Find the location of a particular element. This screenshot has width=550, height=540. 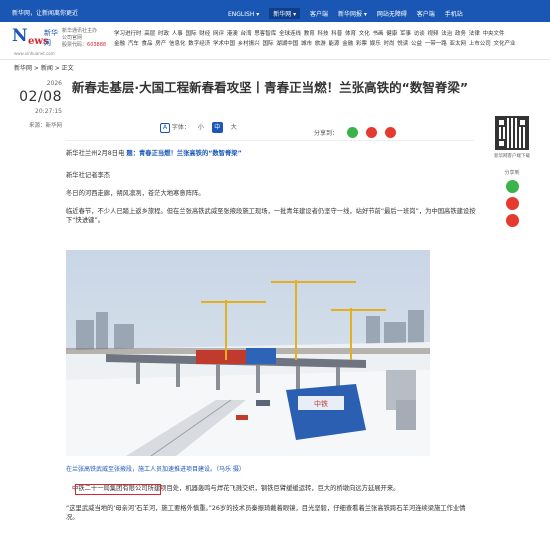

menu-xinhuanet: 新华网 ▾ is located at coordinates (285, 13).